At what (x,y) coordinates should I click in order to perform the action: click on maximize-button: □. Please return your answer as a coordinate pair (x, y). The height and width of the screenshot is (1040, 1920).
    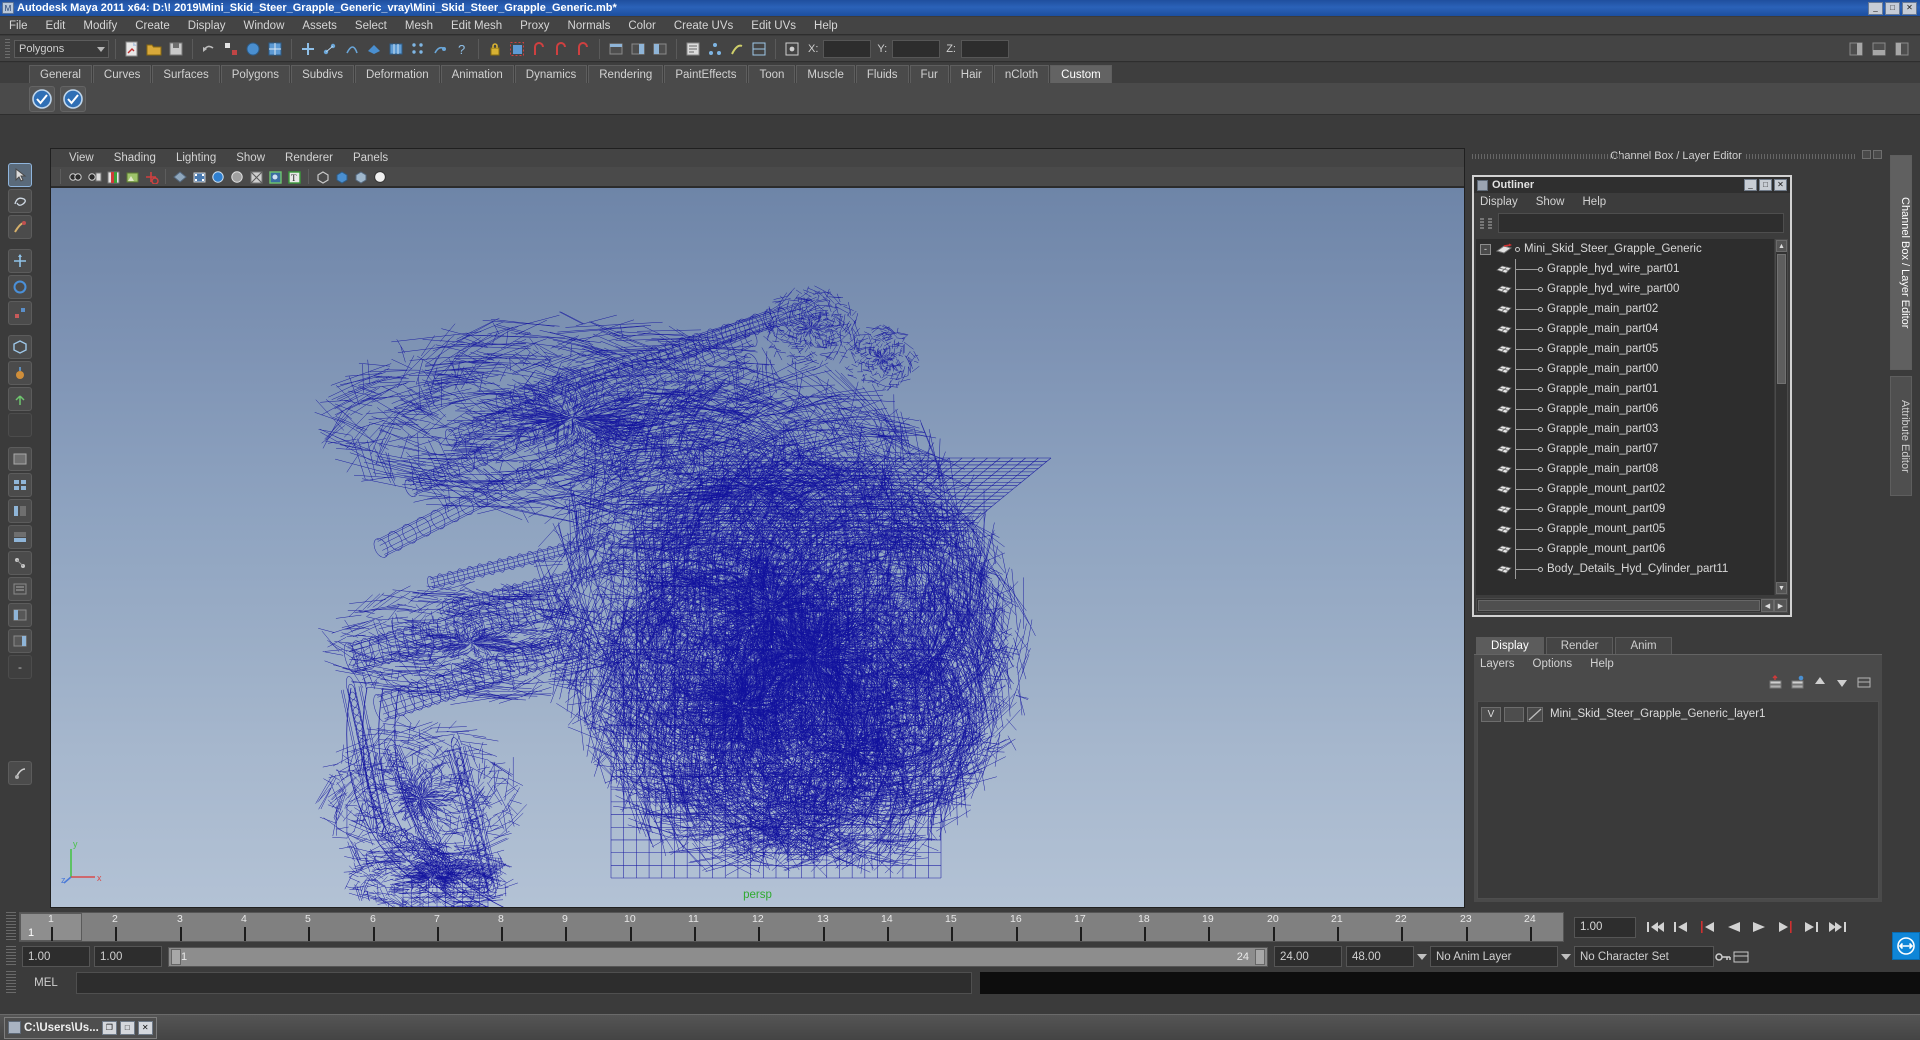
    Looking at the image, I should click on (1892, 8).